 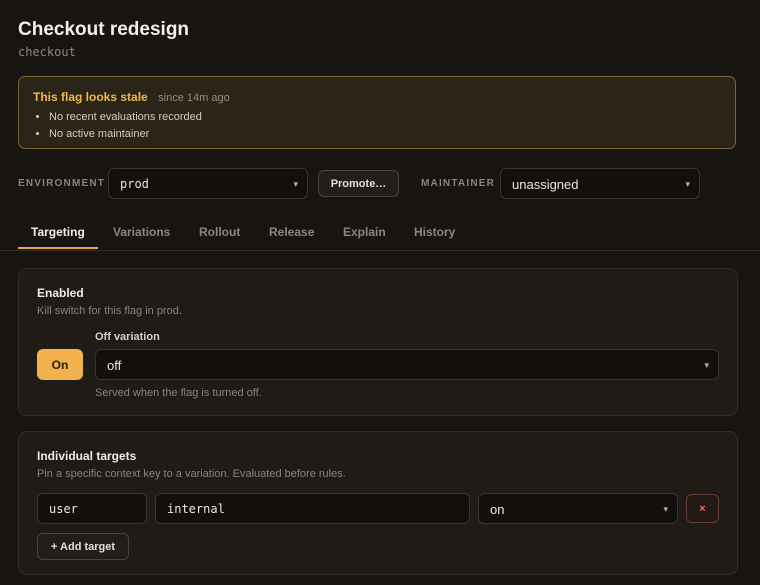 What do you see at coordinates (194, 98) in the screenshot?
I see `stale-since: since 14m ago` at bounding box center [194, 98].